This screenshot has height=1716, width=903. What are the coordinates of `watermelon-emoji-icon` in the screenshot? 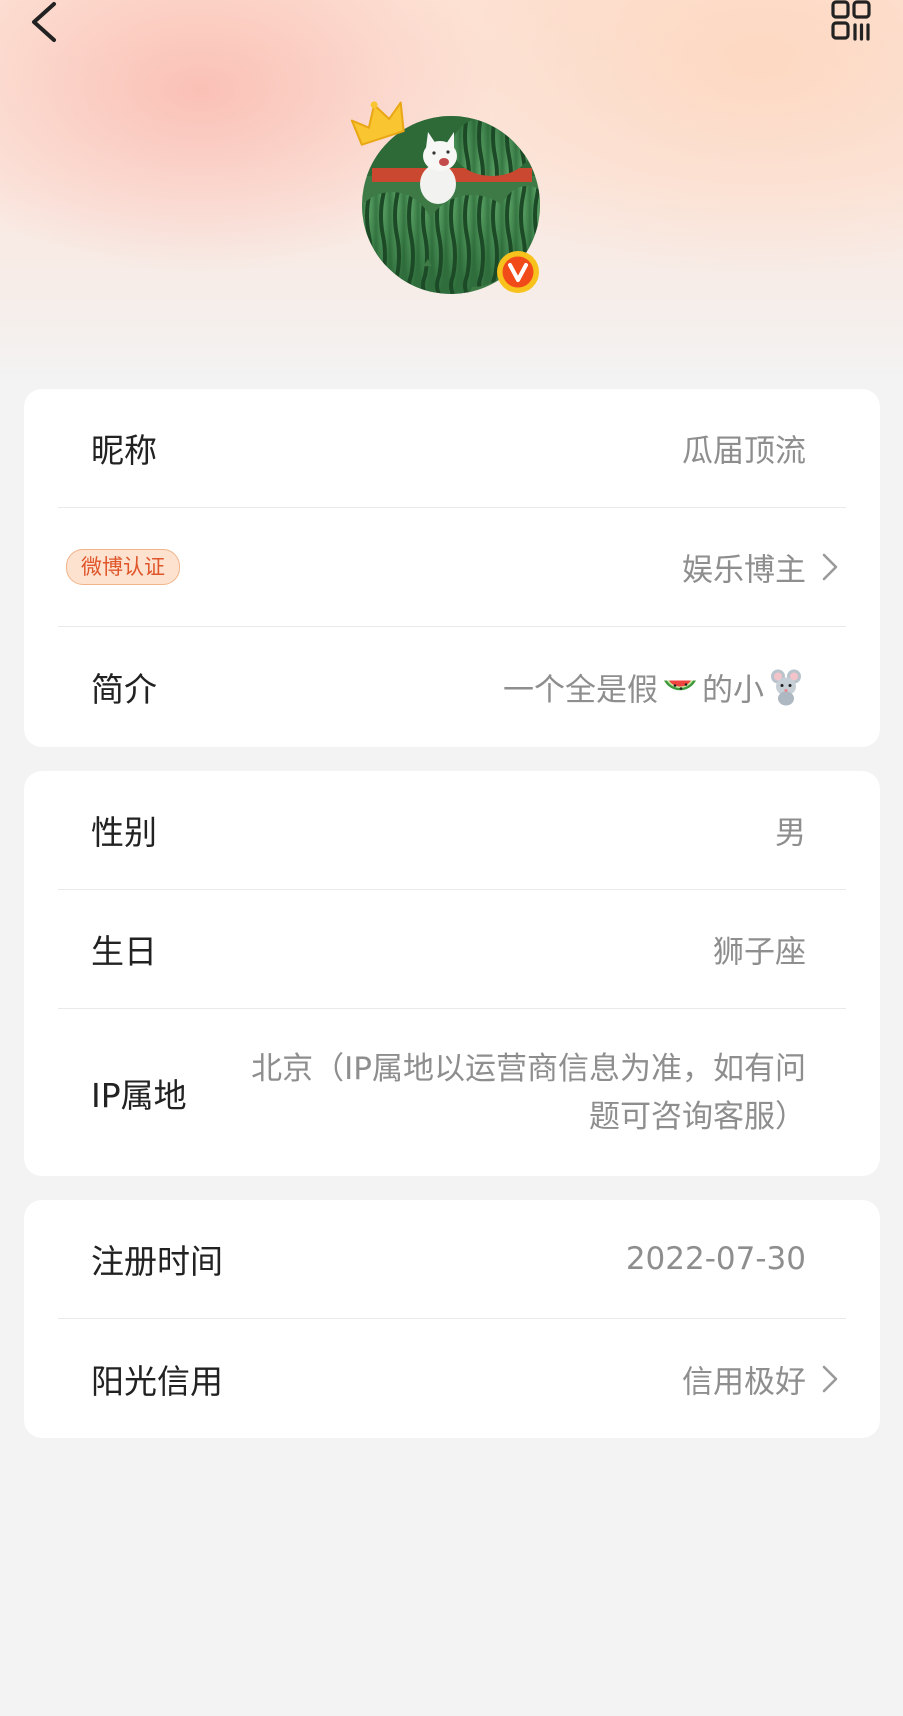 It's located at (680, 685).